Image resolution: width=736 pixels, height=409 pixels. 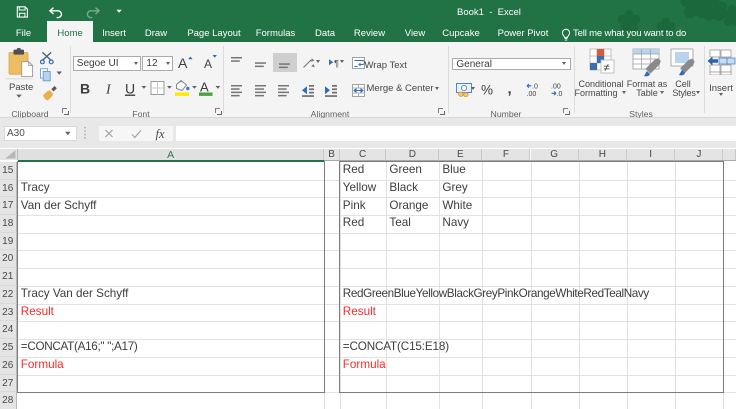 What do you see at coordinates (108, 89) in the screenshot?
I see `svg-text: I` at bounding box center [108, 89].